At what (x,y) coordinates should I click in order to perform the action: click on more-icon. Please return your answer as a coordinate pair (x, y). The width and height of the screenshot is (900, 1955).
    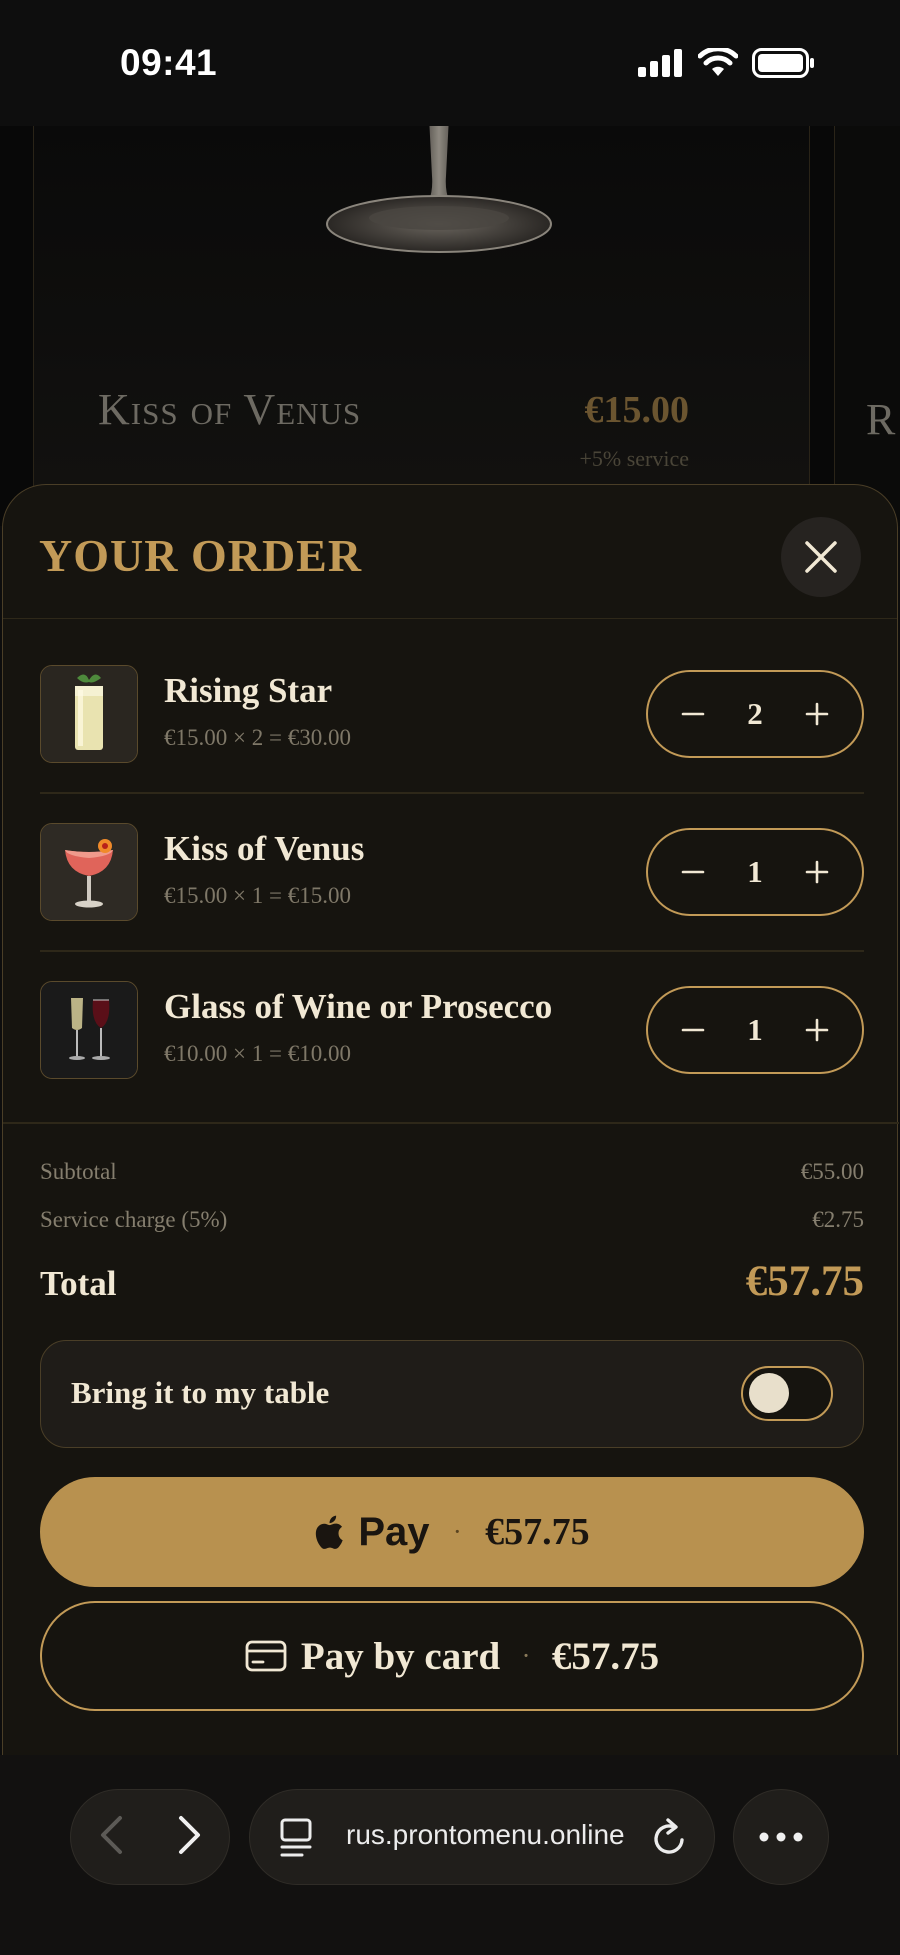
    Looking at the image, I should click on (781, 1837).